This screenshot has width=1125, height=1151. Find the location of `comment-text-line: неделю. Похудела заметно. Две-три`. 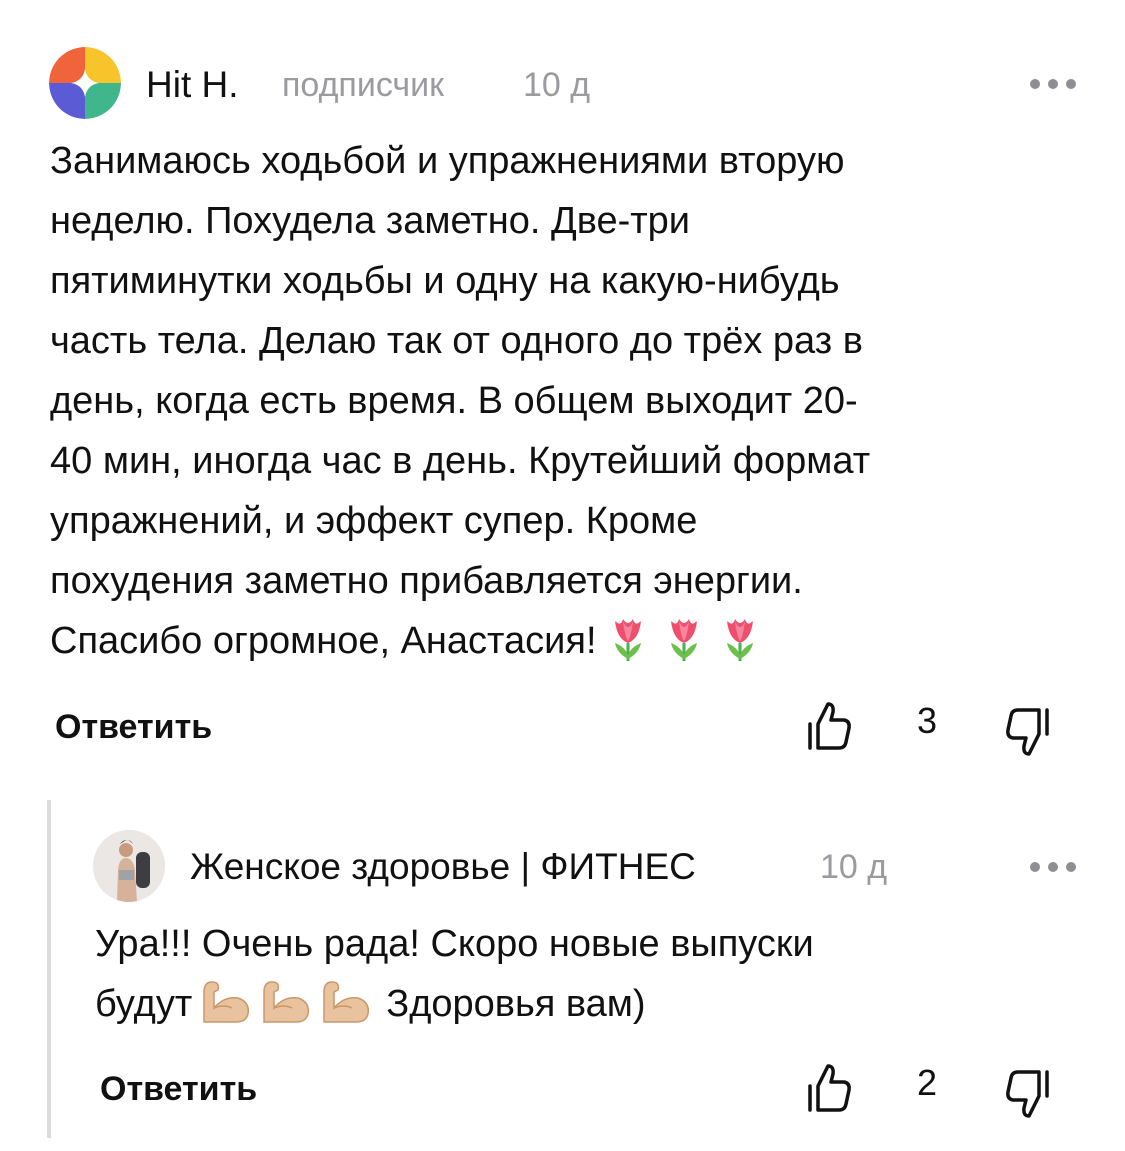

comment-text-line: неделю. Похудела заметно. Две-три is located at coordinates (370, 221).